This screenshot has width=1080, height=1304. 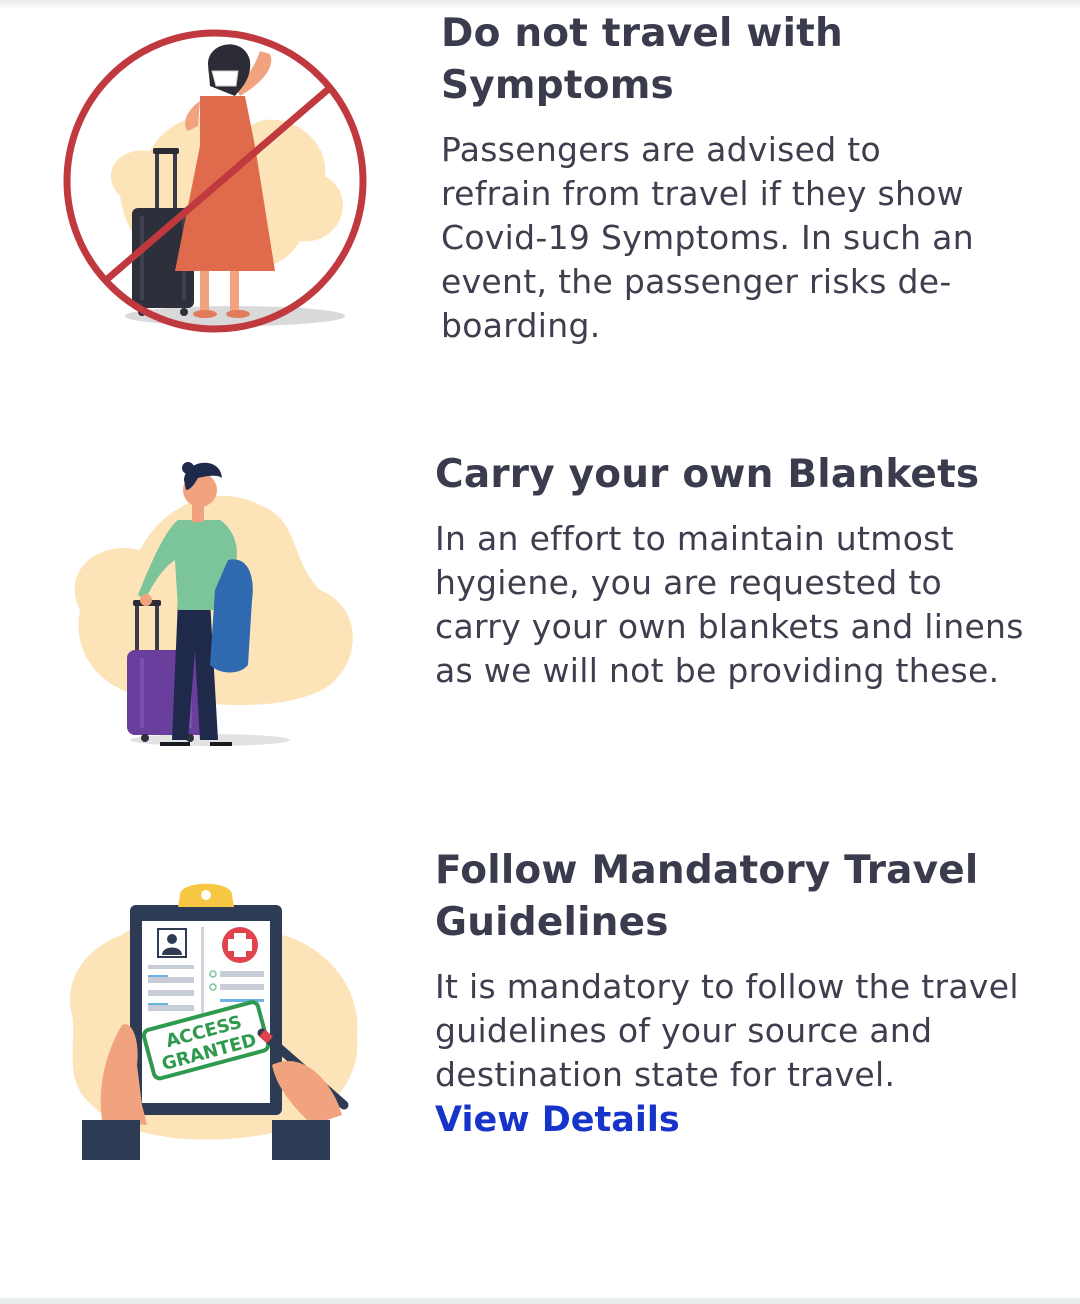 I want to click on clipboard-access-granted-illustration: ACCESS GRANTED, so click(x=212, y=1015).